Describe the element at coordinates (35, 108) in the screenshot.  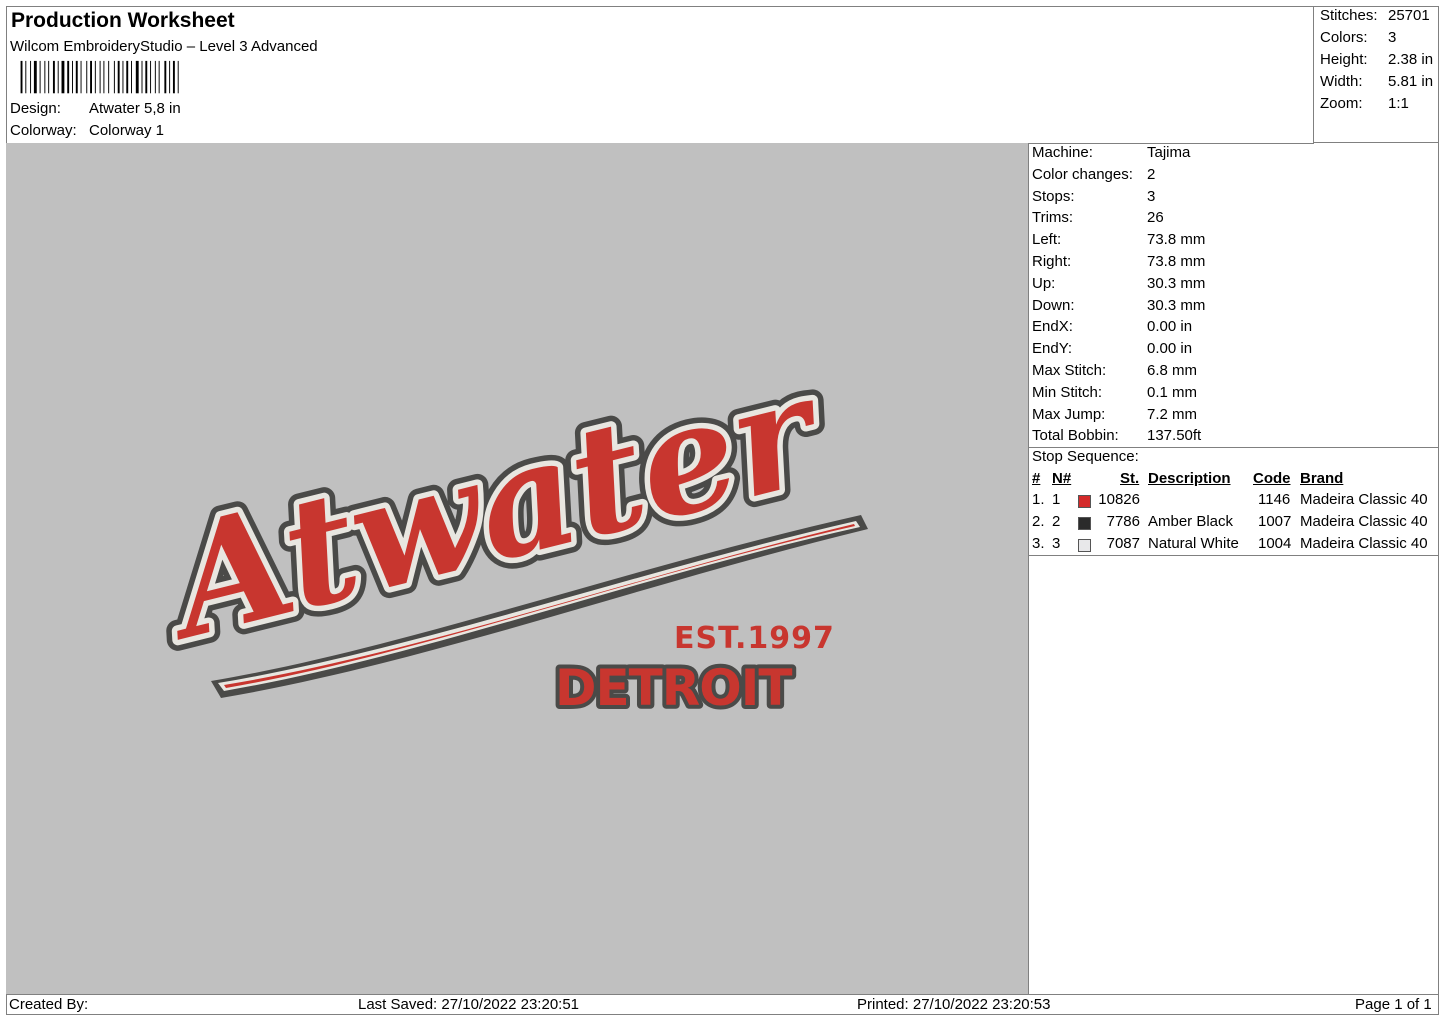
I see `design-label: Design:` at that location.